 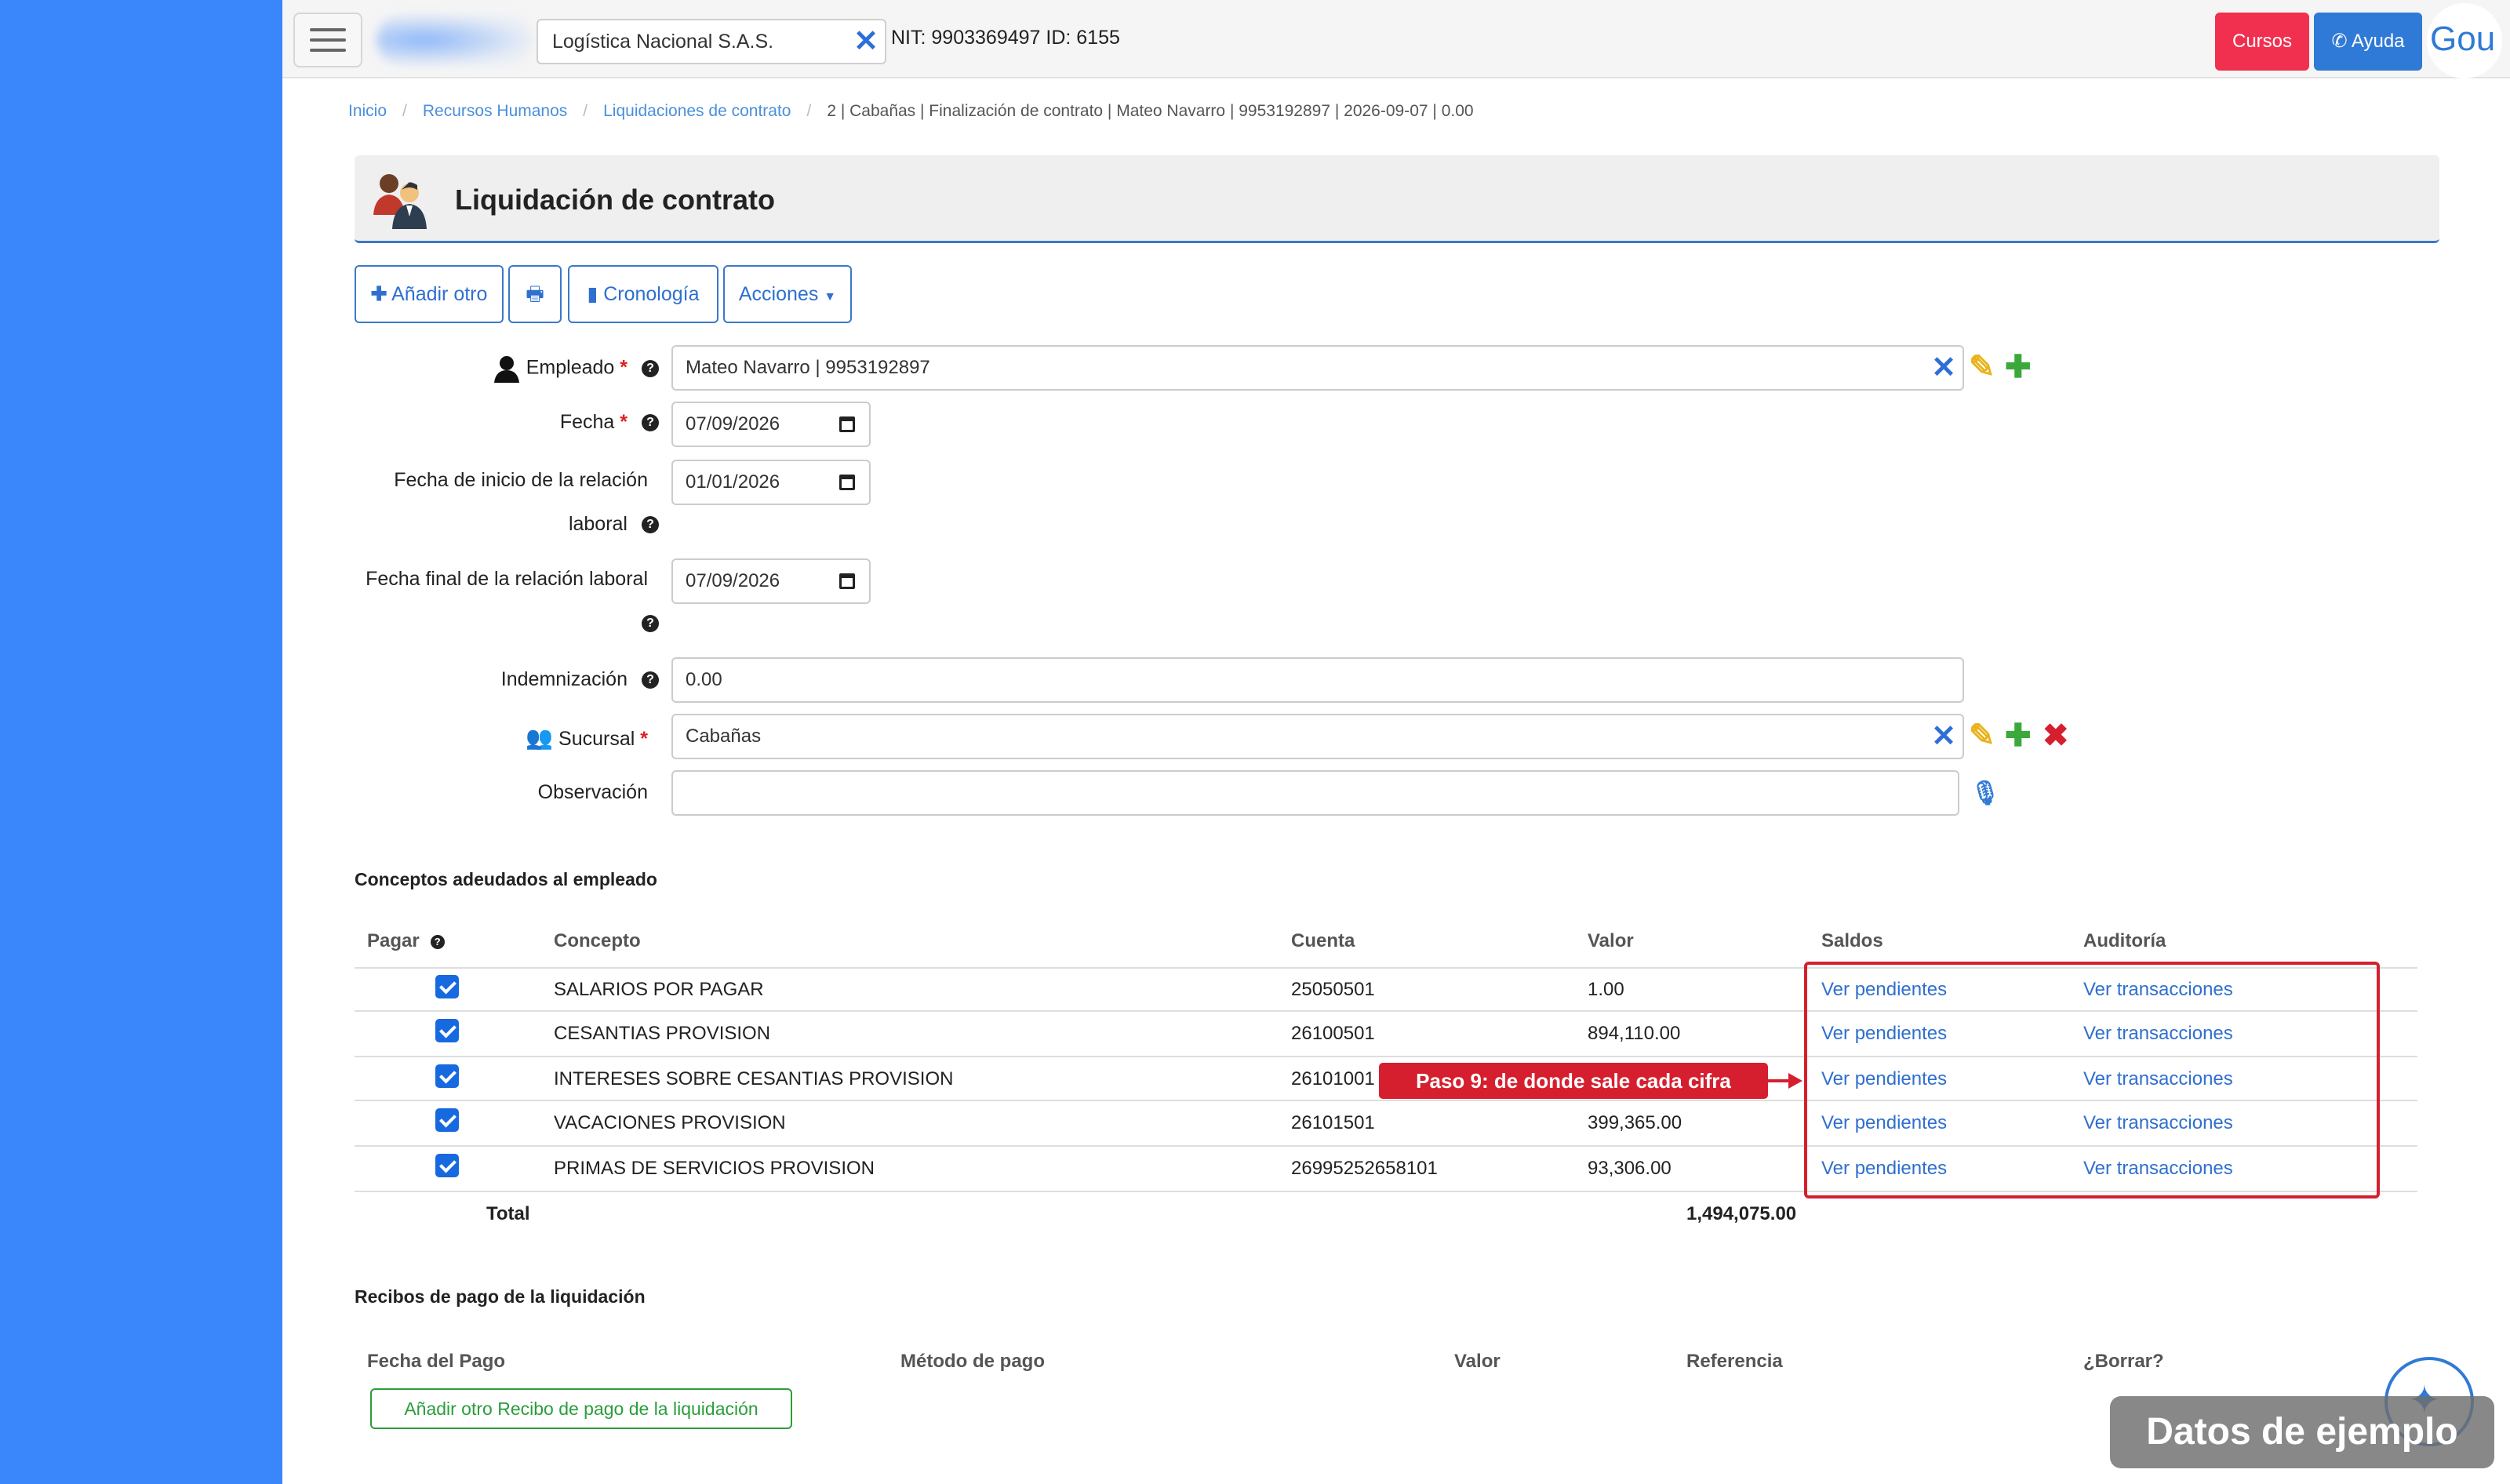 What do you see at coordinates (733, 482) in the screenshot?
I see `start-date-value: 01/01/2026` at bounding box center [733, 482].